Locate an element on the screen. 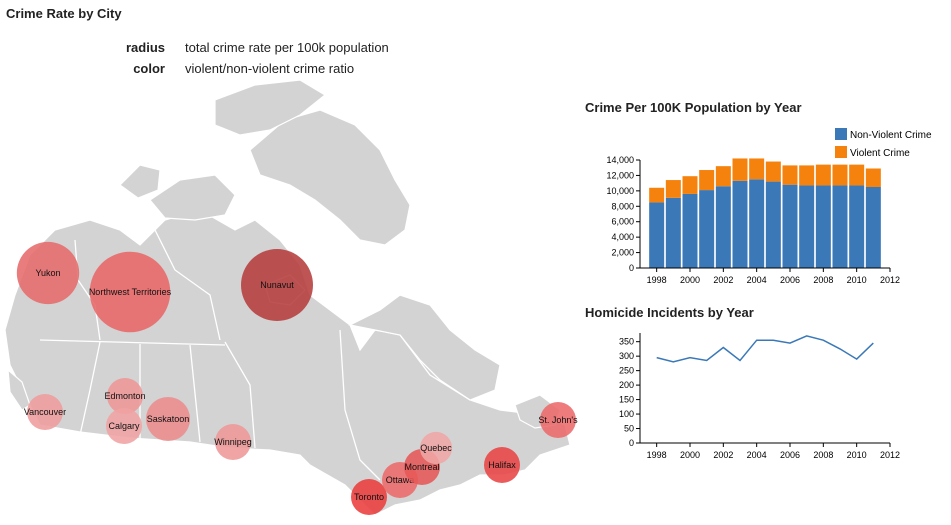 The height and width of the screenshot is (525, 951). bar-violent-crime-1999 is located at coordinates (673, 189).